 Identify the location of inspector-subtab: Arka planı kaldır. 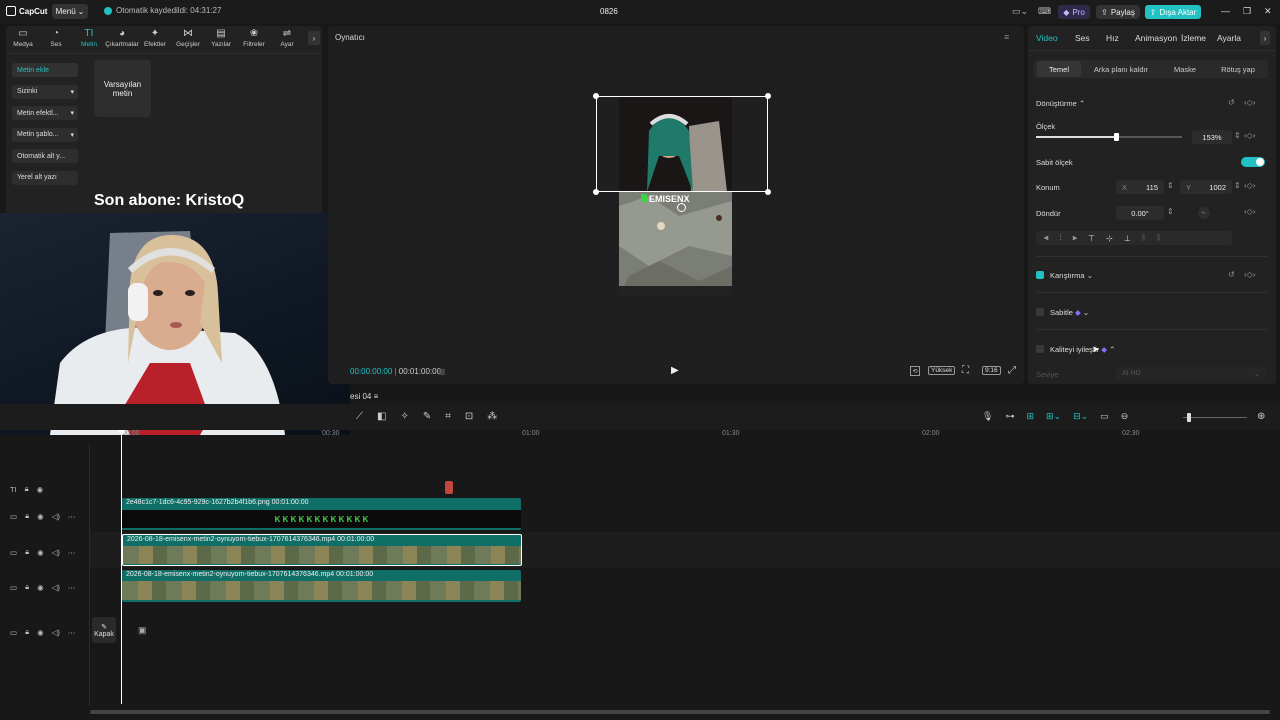
(1121, 69).